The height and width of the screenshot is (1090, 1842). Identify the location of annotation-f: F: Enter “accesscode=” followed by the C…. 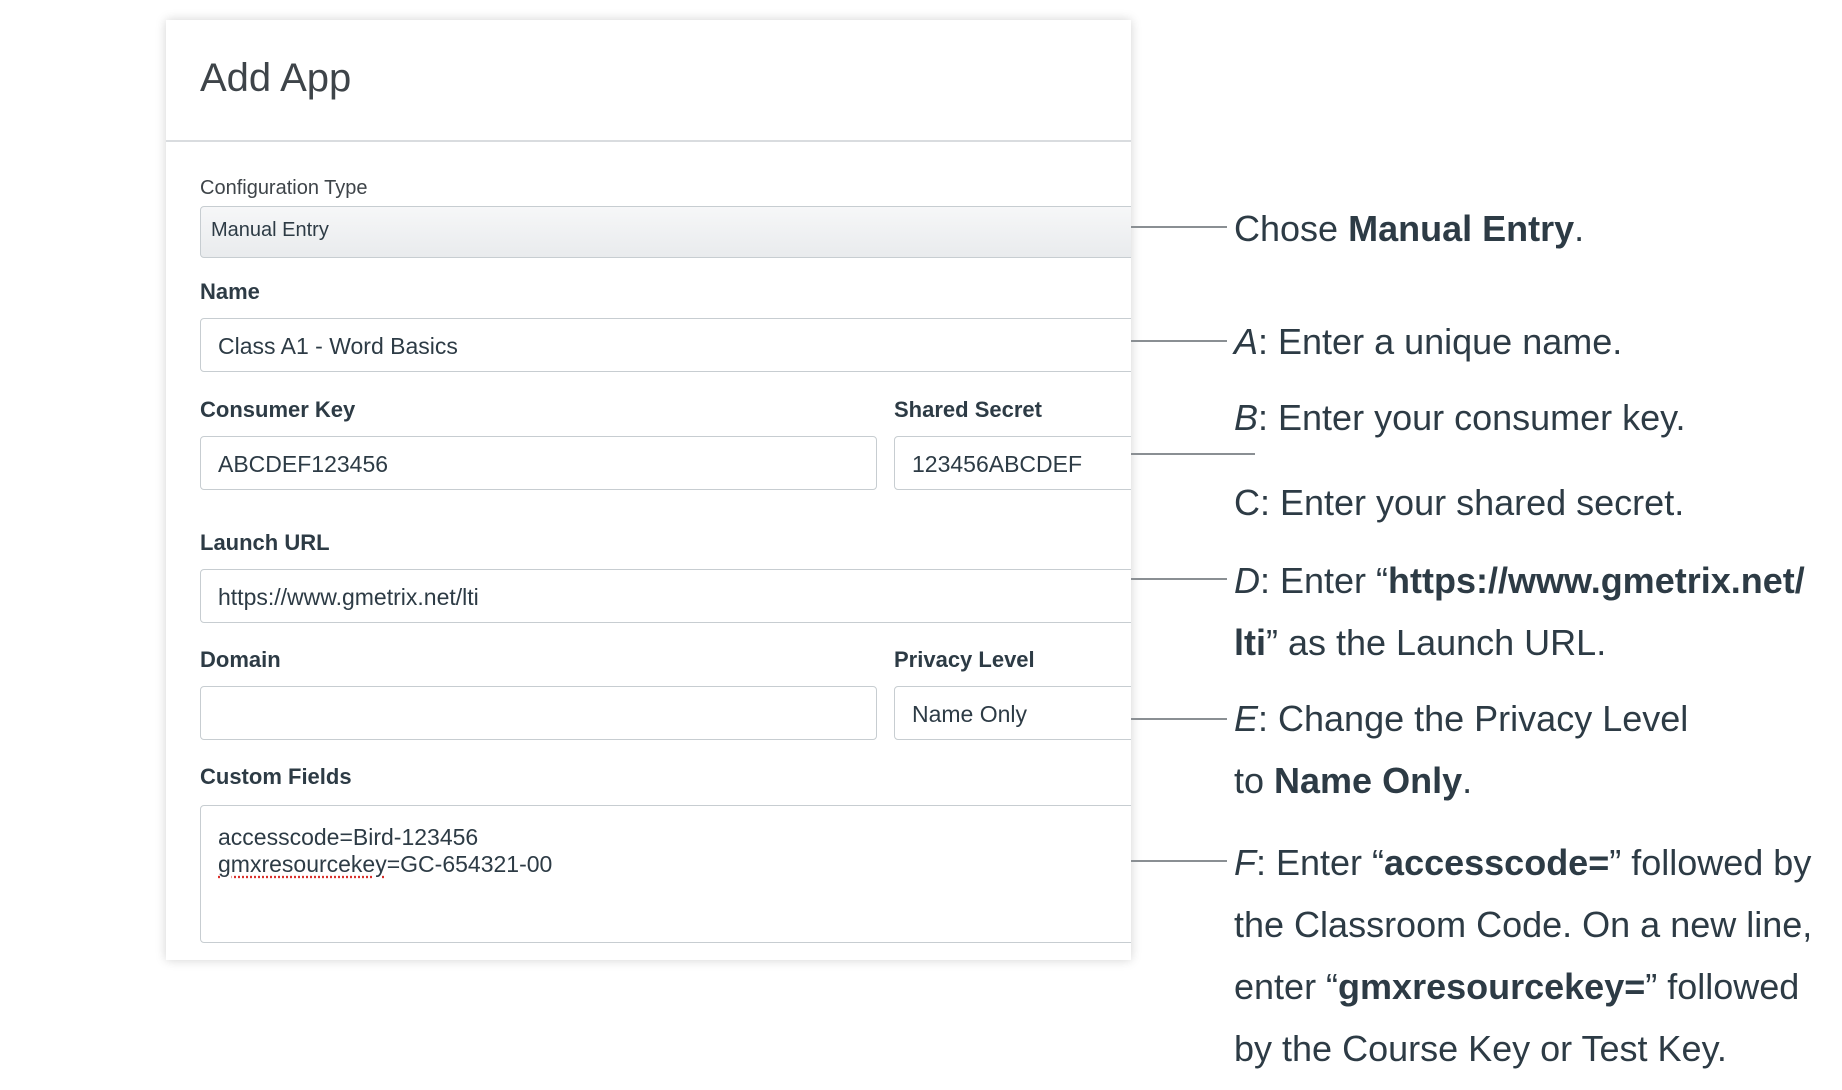
(1523, 955).